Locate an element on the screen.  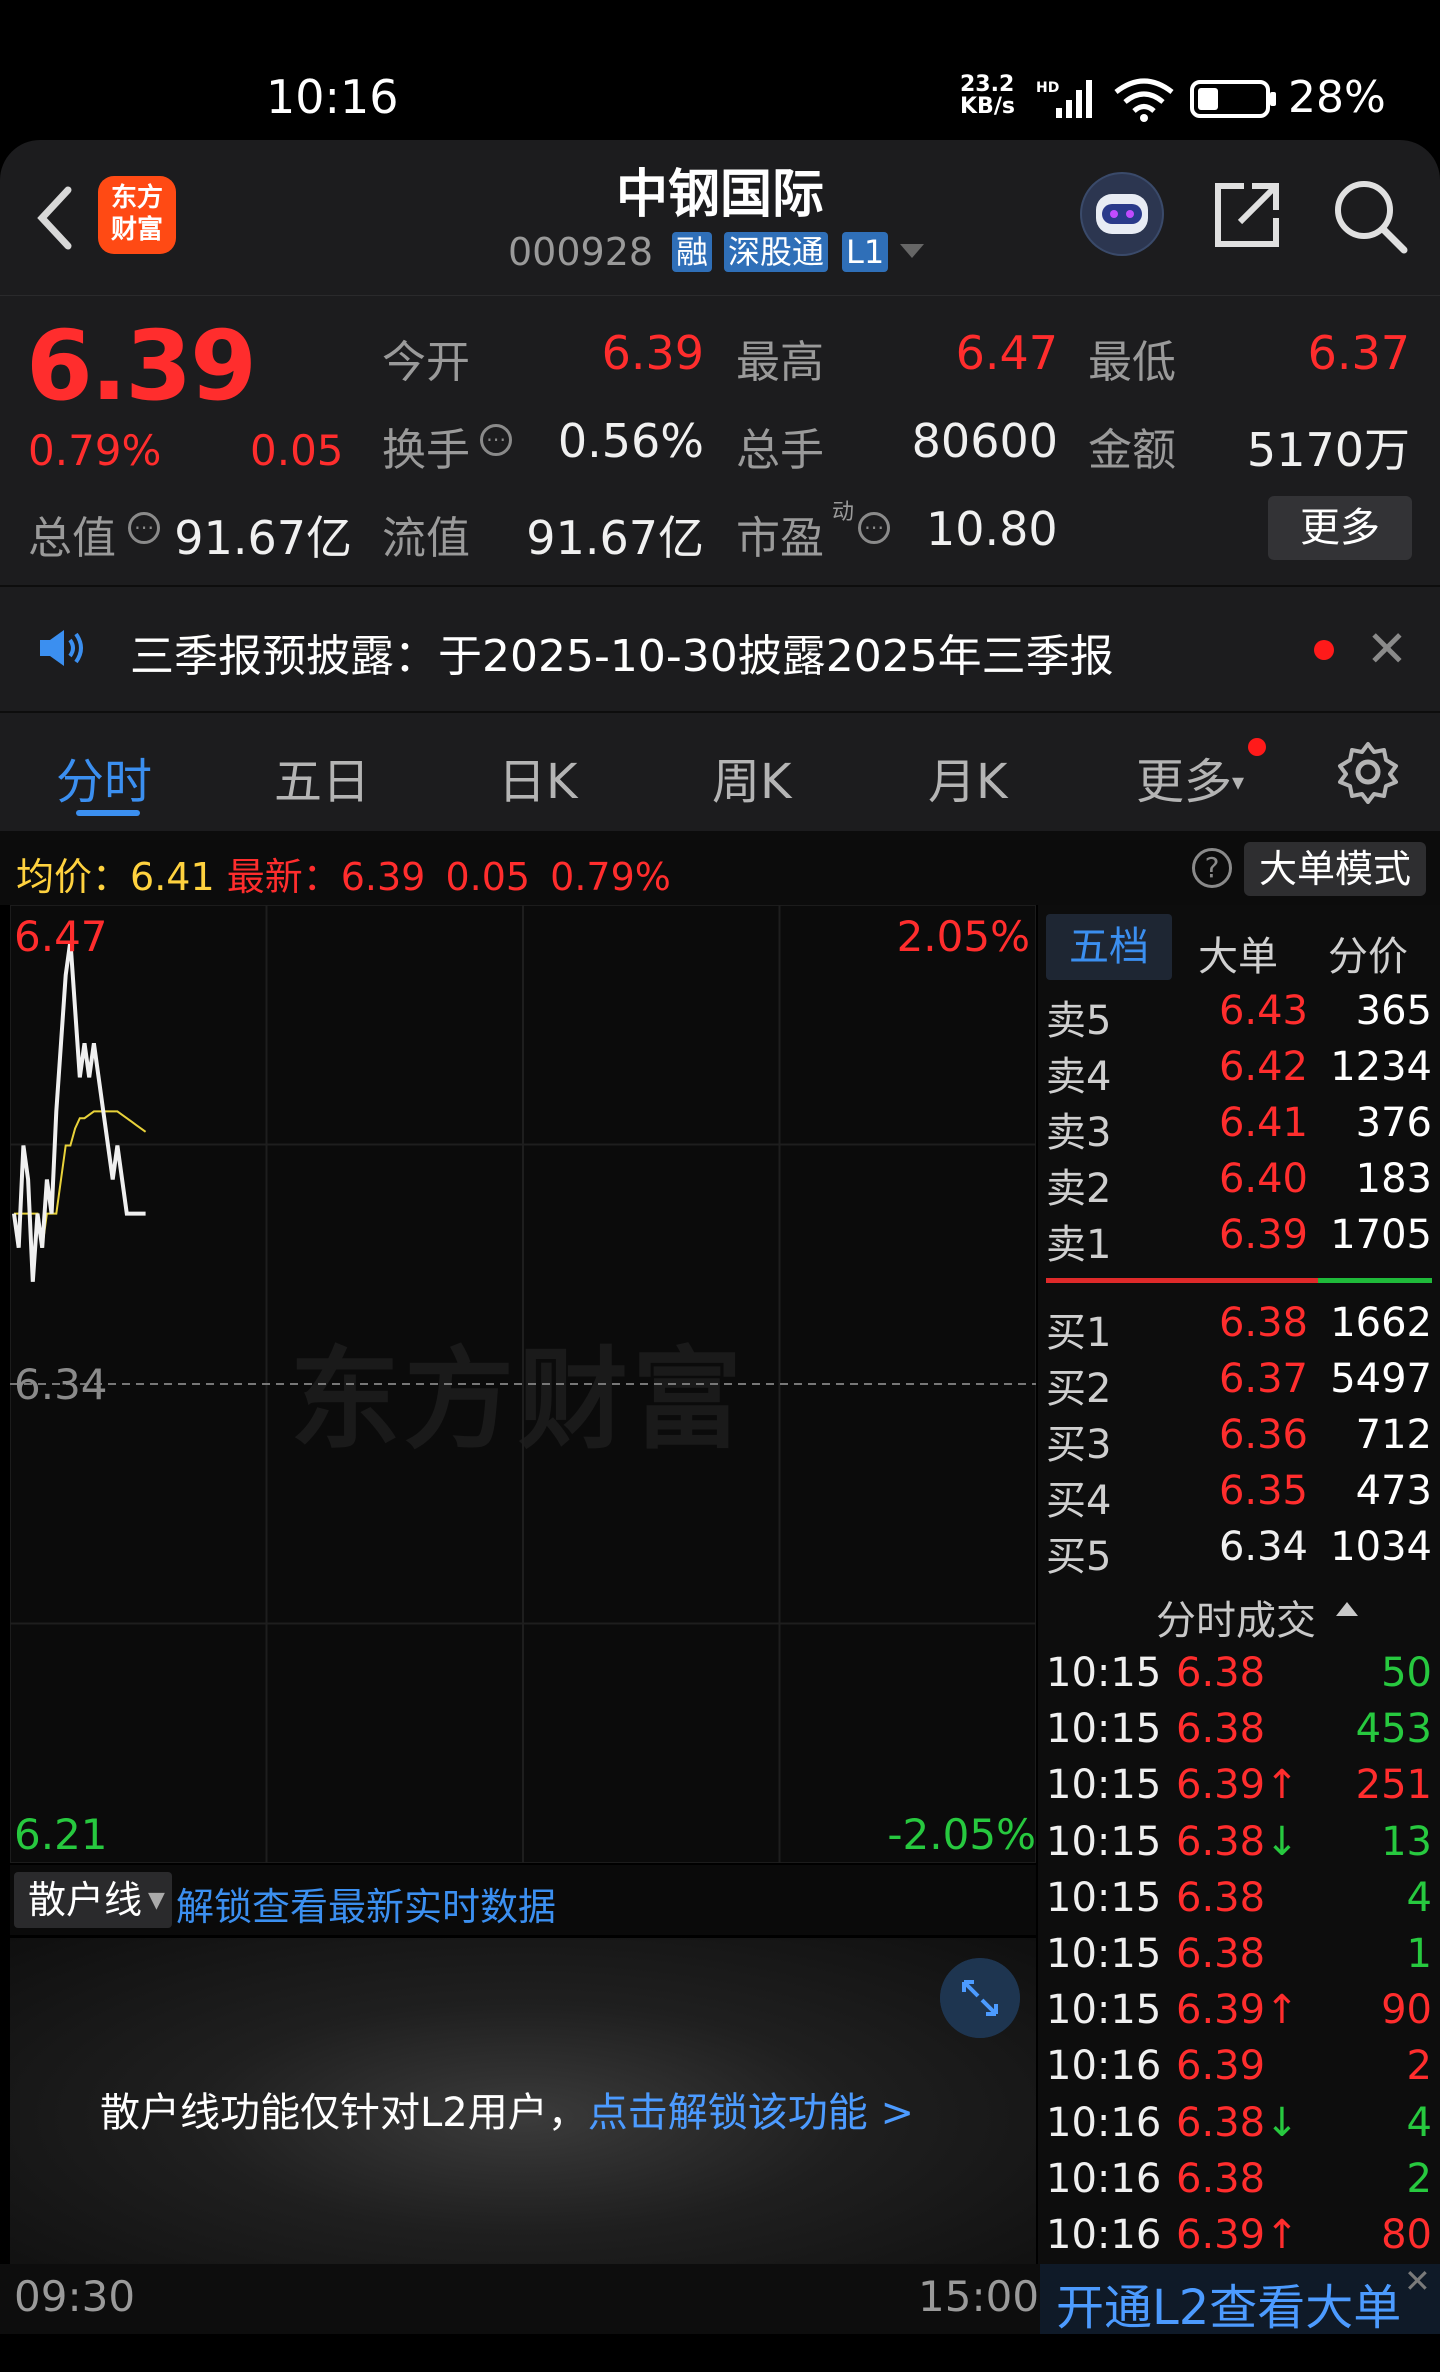
ask-volume: 1705 is located at coordinates (1381, 1235).